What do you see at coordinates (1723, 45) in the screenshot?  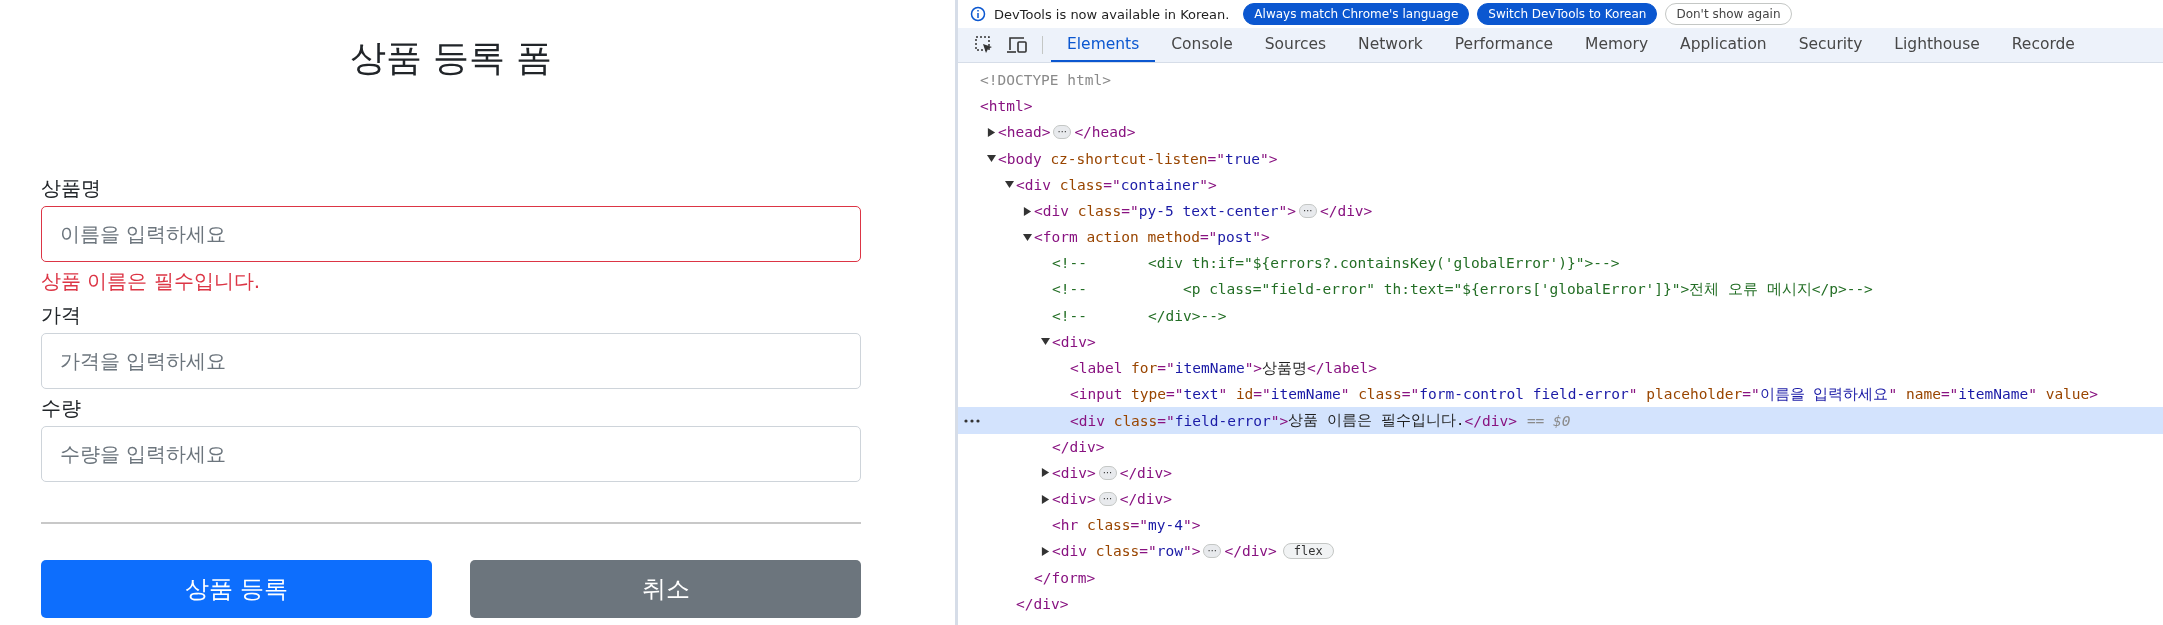 I see `devtools-tab: Application` at bounding box center [1723, 45].